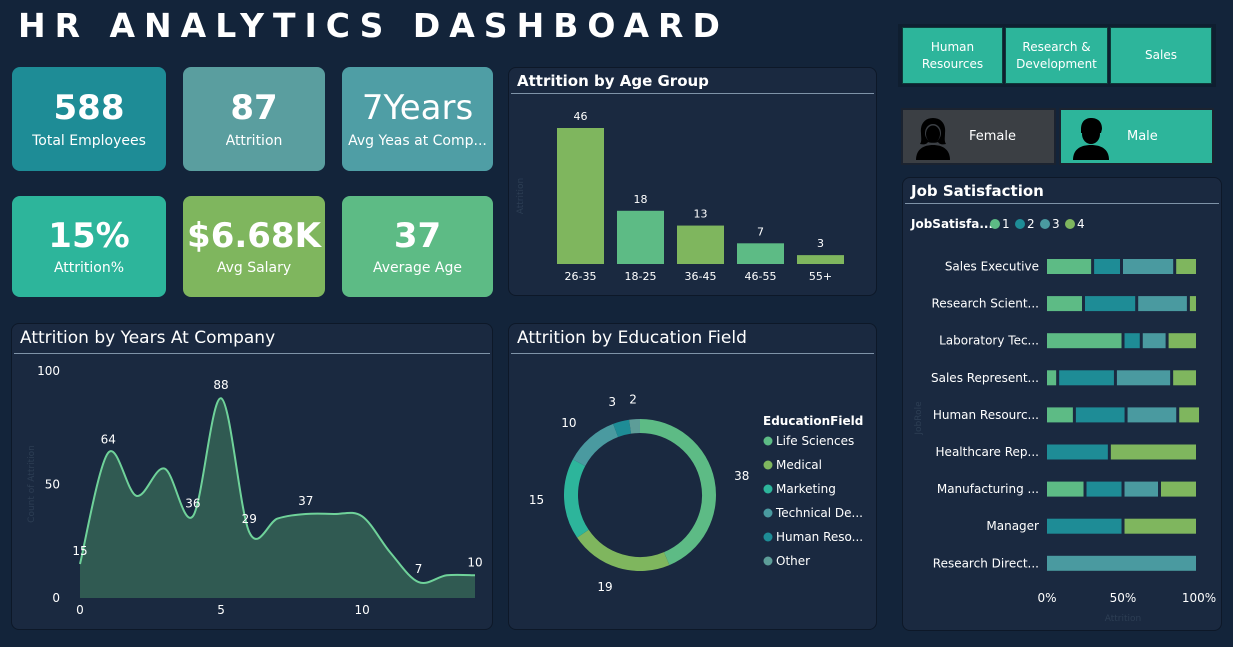 Image resolution: width=1233 pixels, height=647 pixels. Describe the element at coordinates (536, 500) in the screenshot. I see `slice-label: 15` at that location.